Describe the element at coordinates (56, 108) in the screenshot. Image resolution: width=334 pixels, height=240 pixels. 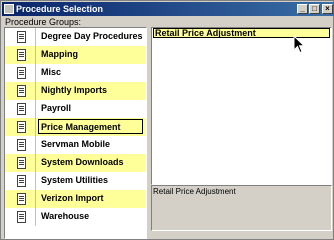
I see `group-item-label: Payroll` at that location.